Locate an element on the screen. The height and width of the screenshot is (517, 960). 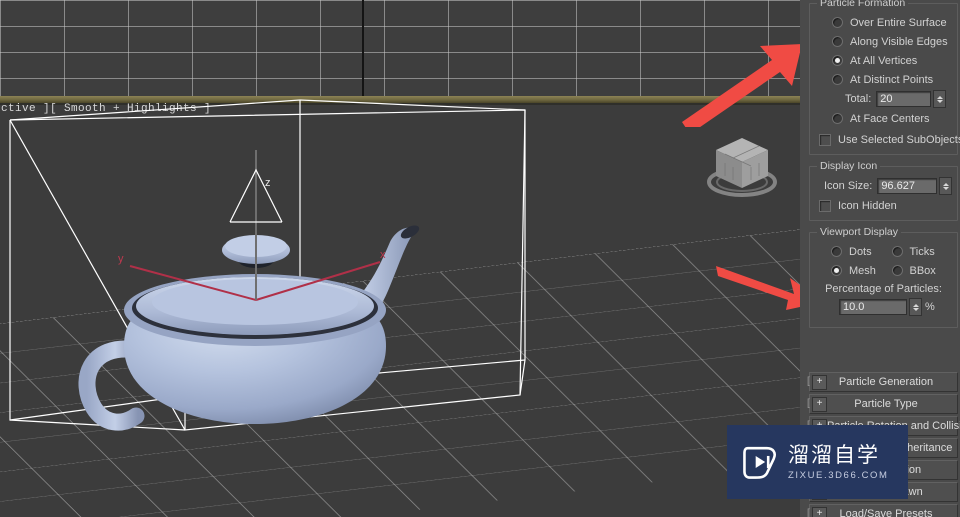
group-display-icon: Display Icon Icon Size: Icon Hidden is located at coordinates (883, 190).